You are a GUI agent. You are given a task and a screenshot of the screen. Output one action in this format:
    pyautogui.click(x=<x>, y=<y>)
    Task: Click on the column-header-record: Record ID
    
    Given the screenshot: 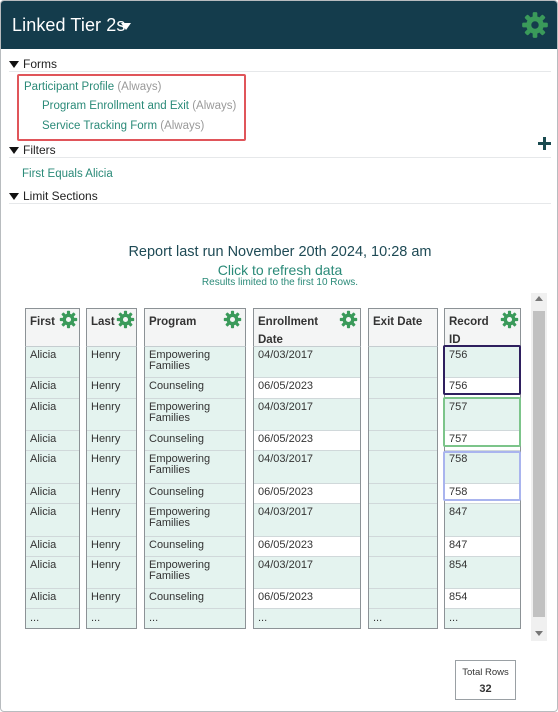 What is the action you would take?
    pyautogui.click(x=482, y=327)
    